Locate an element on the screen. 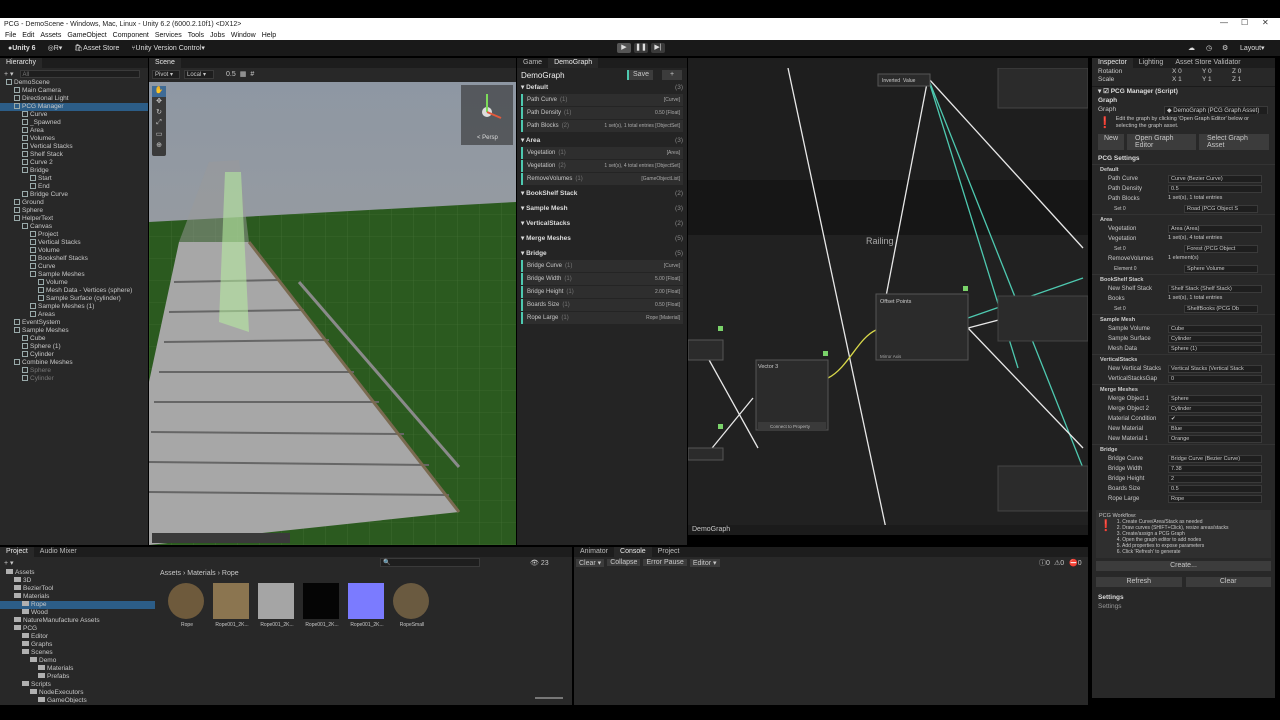 This screenshot has width=1280, height=720. rotation-y: Y 0 is located at coordinates (1207, 72).